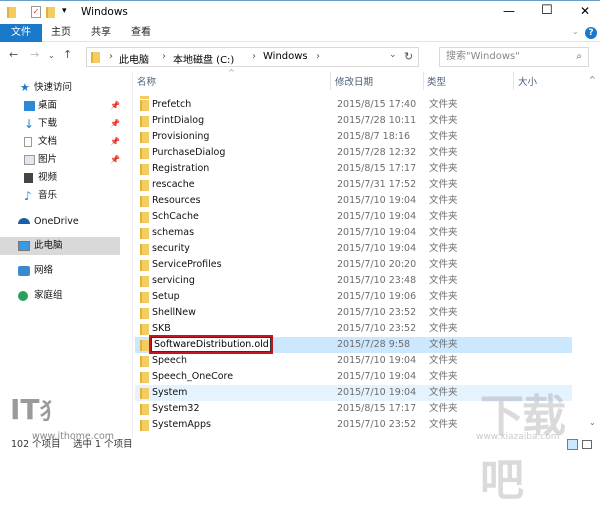 Image resolution: width=600 pixels, height=508 pixels. I want to click on file-name: Registration, so click(181, 168).